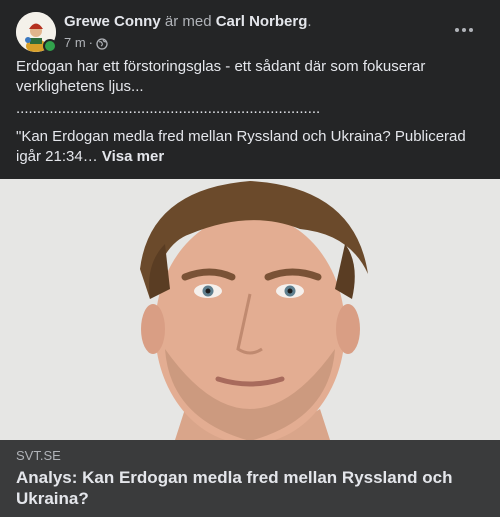 The height and width of the screenshot is (517, 500). I want to click on author-avatar, so click(36, 32).